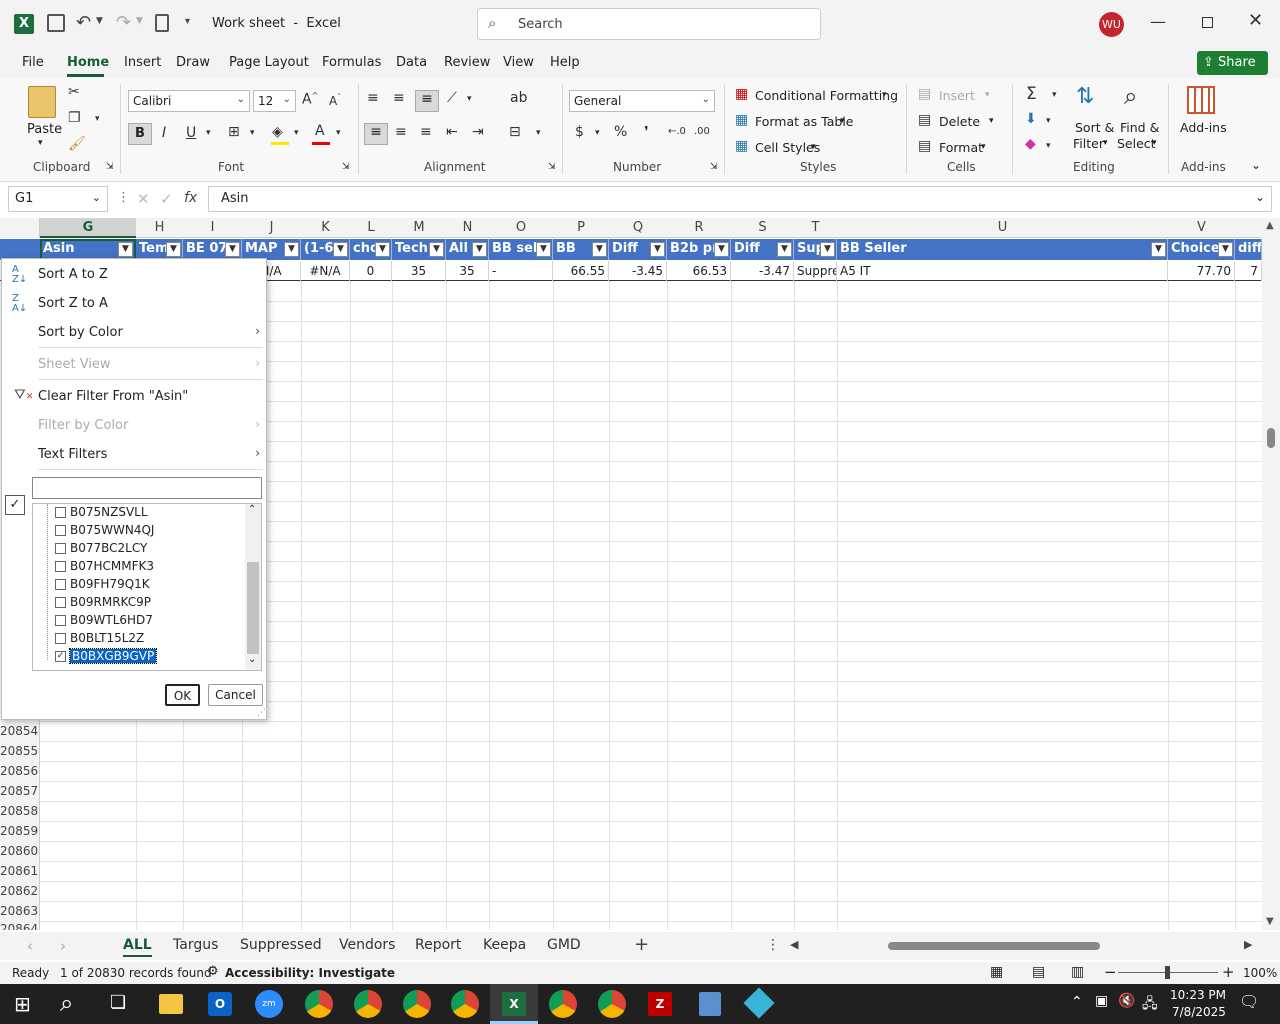 Image resolution: width=1280 pixels, height=1024 pixels. I want to click on orientation-icon: ⟋, so click(452, 98).